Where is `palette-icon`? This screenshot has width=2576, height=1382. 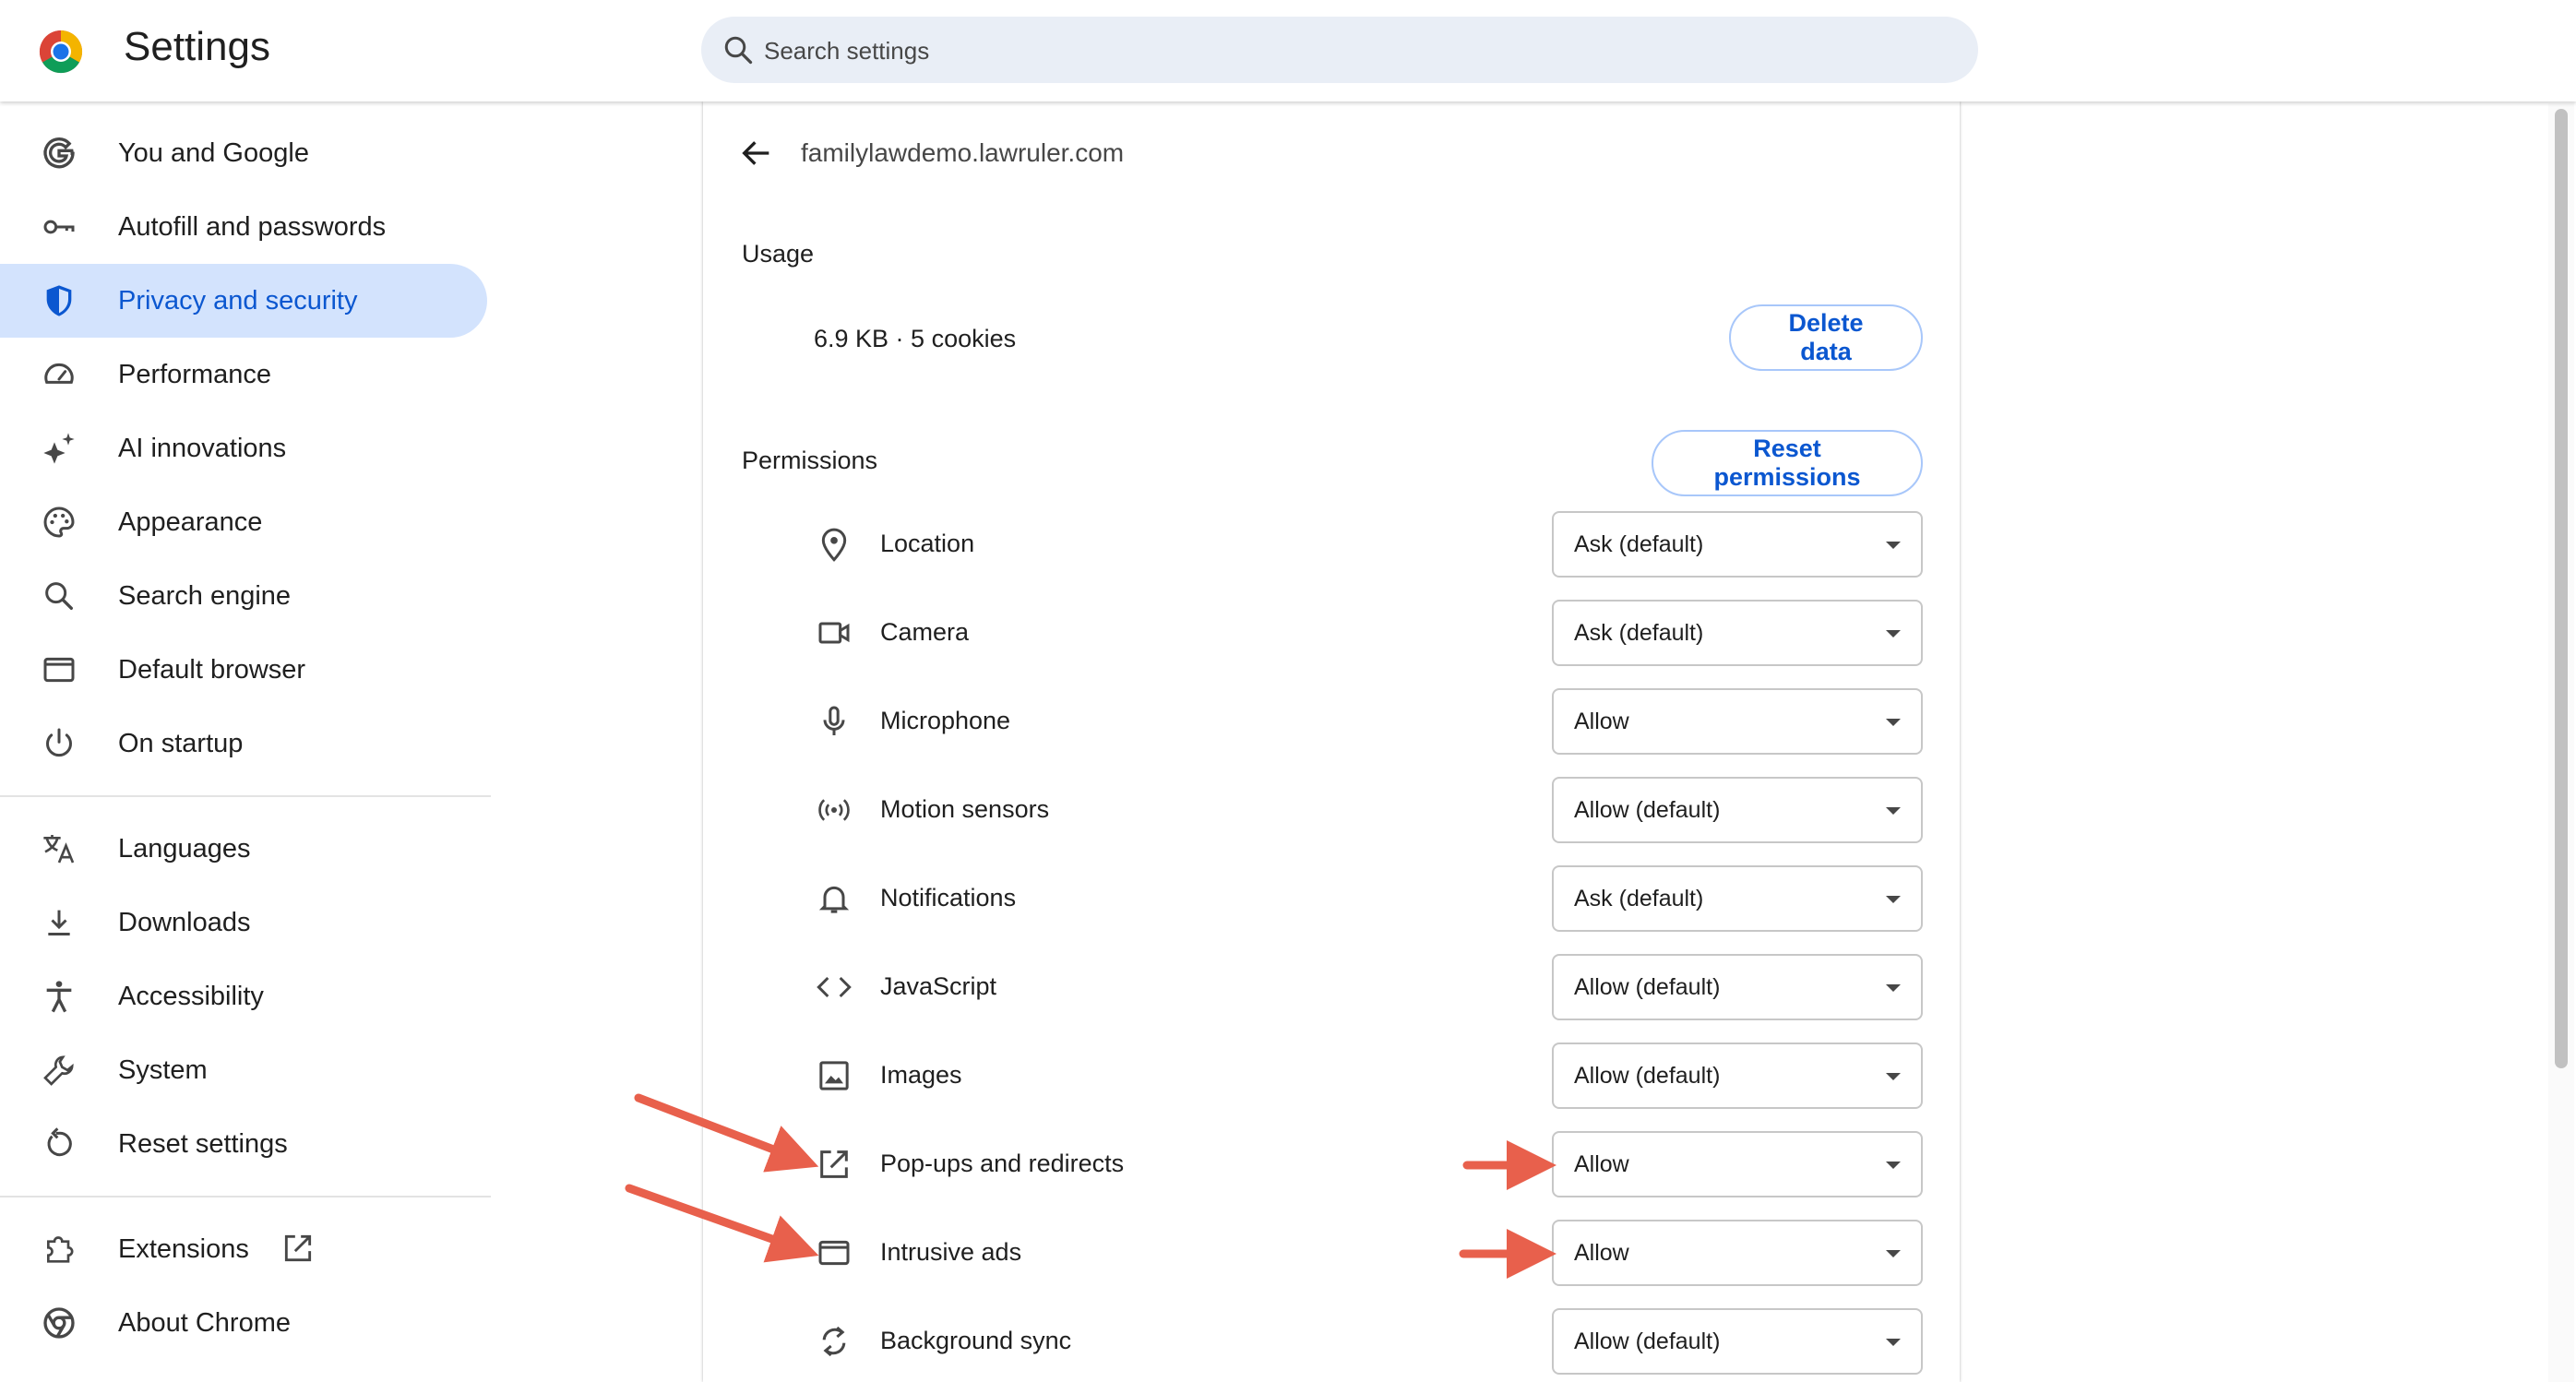
palette-icon is located at coordinates (59, 522).